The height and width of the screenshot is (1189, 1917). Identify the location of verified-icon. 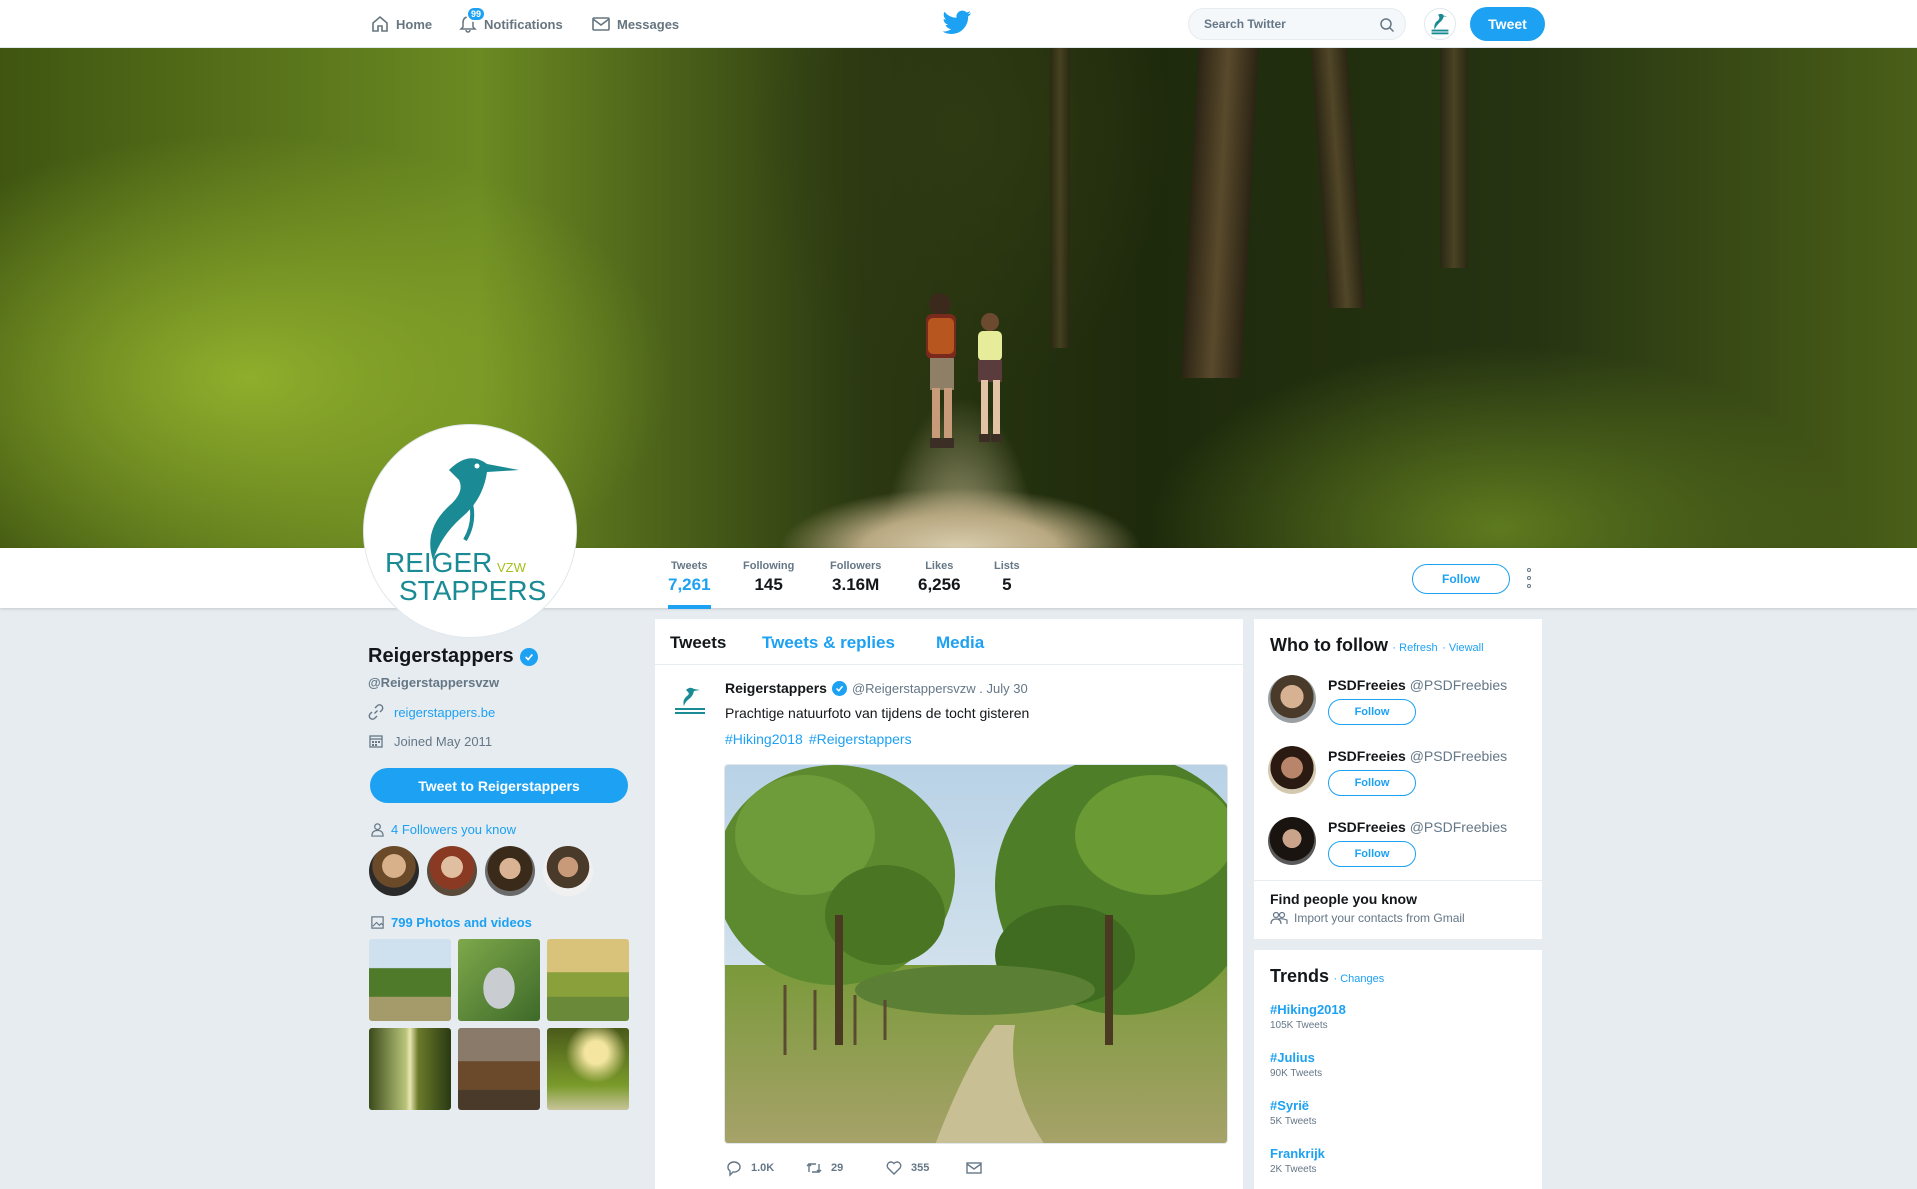
(839, 688).